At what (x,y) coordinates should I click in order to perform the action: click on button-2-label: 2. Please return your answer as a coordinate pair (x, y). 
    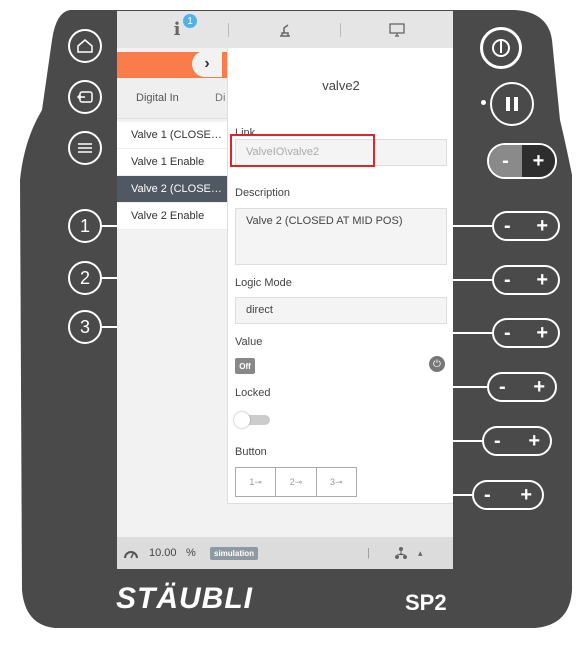
    Looking at the image, I should click on (292, 482).